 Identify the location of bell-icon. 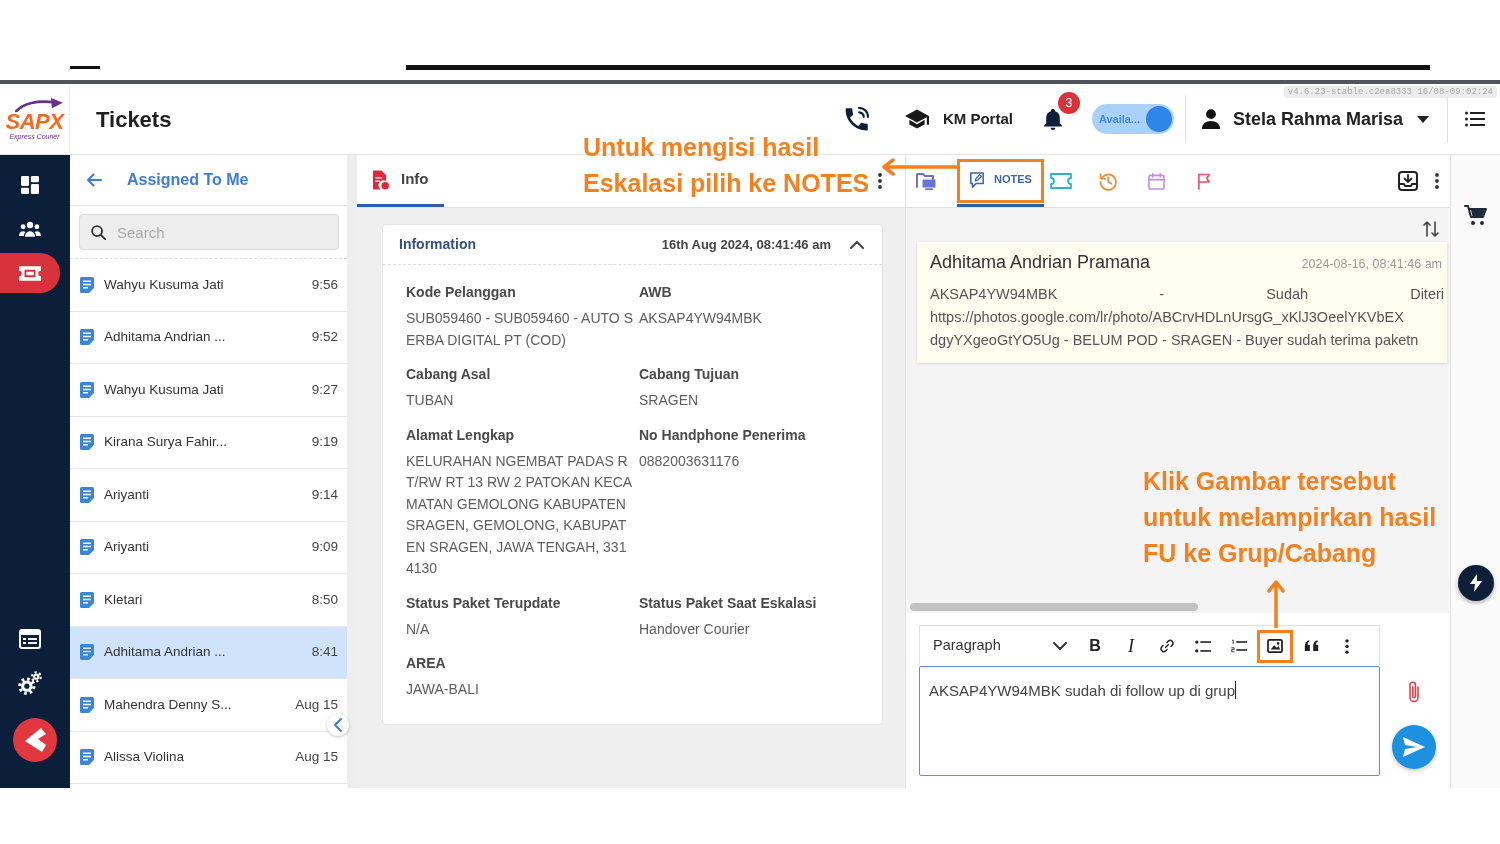
(1052, 119).